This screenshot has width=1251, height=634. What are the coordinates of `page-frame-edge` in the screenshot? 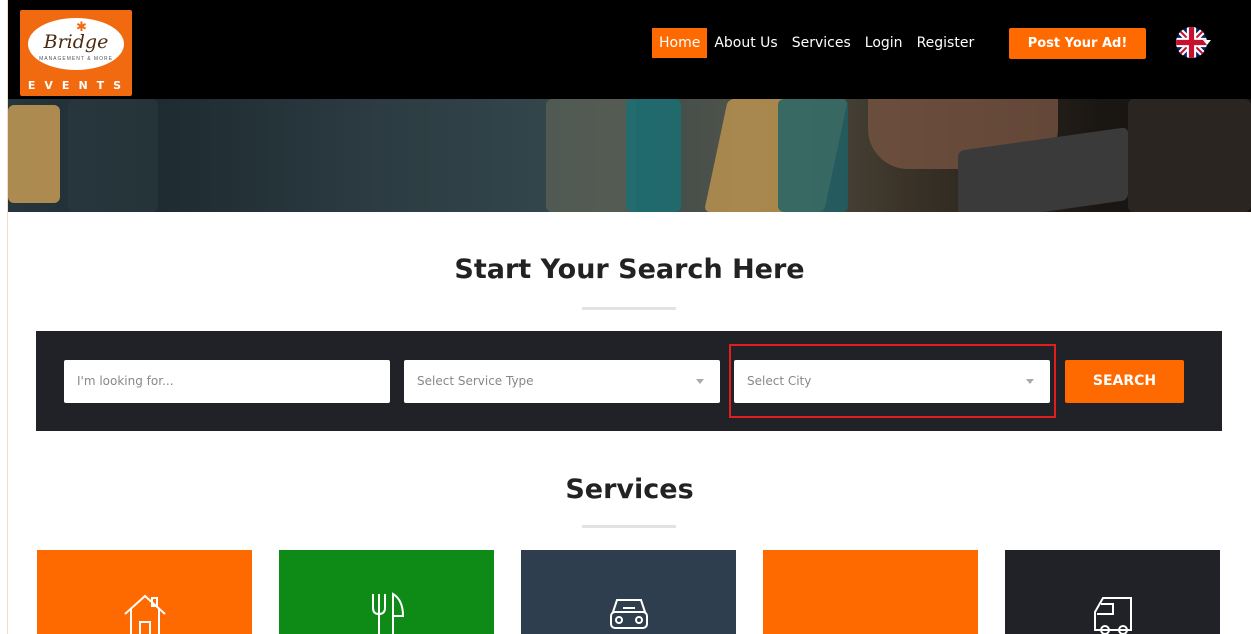 It's located at (4, 317).